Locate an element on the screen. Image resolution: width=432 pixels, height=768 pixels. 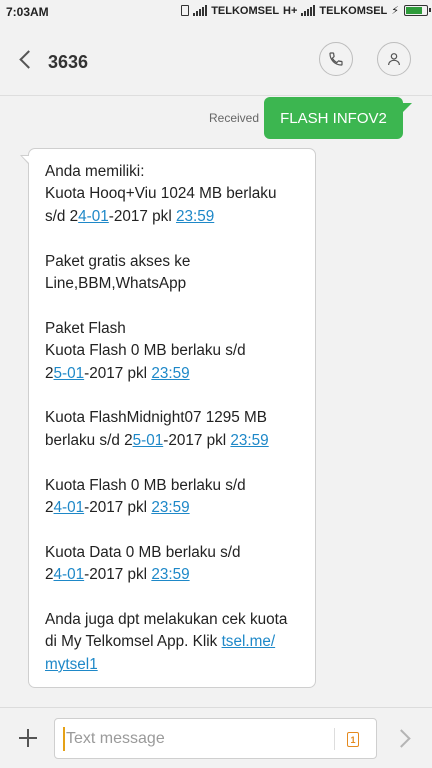
message-line: di My Telkomsel App. Klik tsel.me/ is located at coordinates (160, 642).